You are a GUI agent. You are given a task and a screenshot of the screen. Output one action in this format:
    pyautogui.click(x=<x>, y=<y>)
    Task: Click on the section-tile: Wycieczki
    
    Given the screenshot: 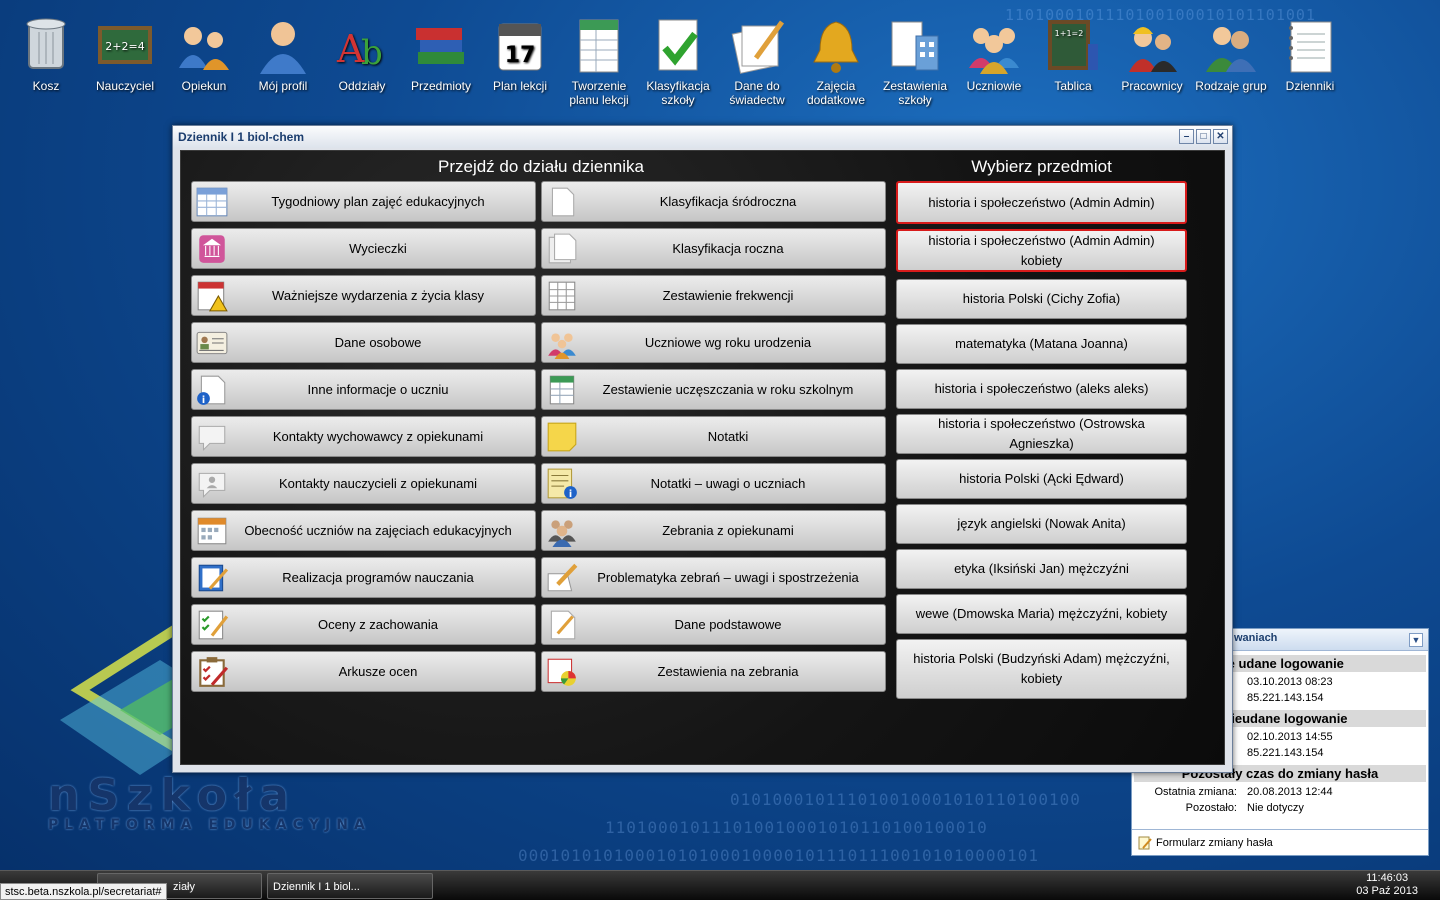 What is the action you would take?
    pyautogui.click(x=363, y=248)
    